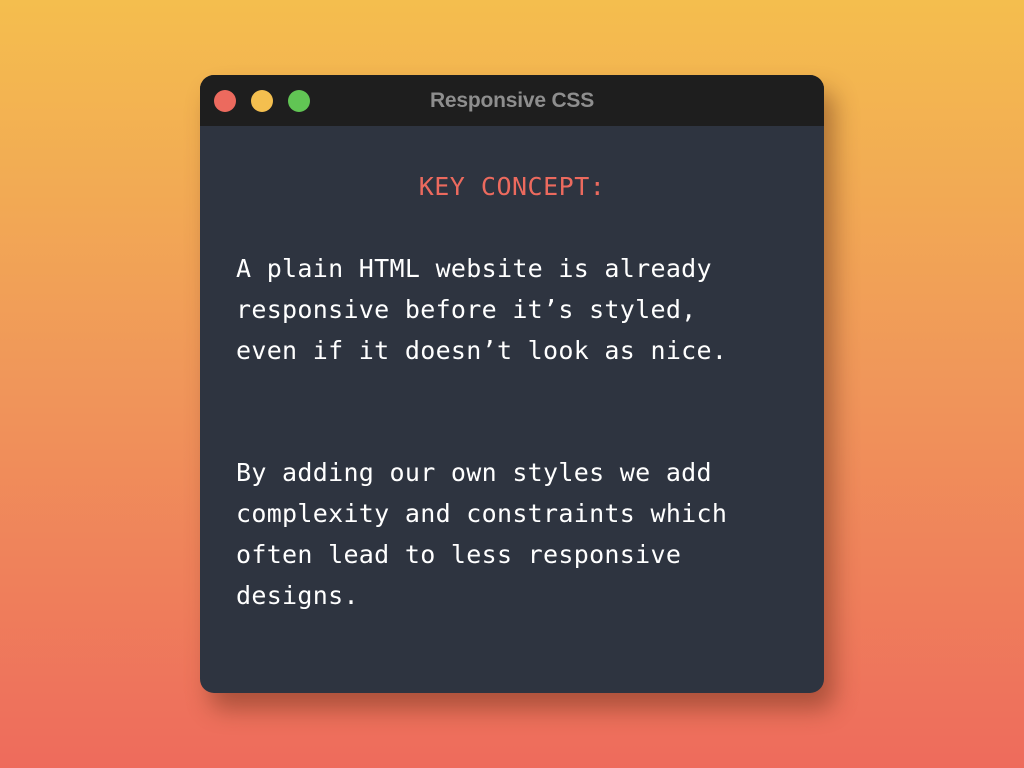  I want to click on window-title: Responsive CSS, so click(512, 100).